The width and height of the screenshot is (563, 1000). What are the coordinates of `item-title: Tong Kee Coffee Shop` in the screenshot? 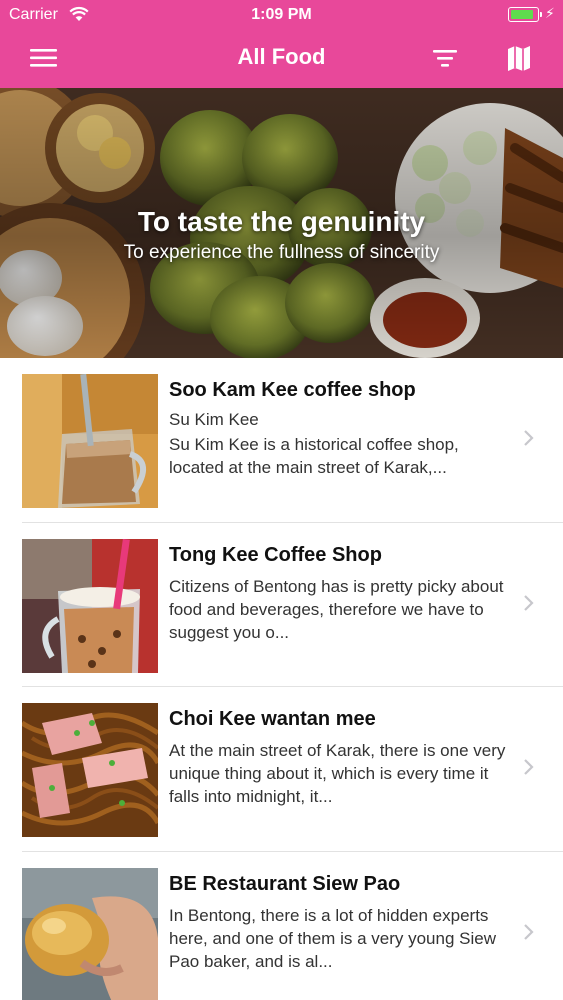 It's located at (275, 554).